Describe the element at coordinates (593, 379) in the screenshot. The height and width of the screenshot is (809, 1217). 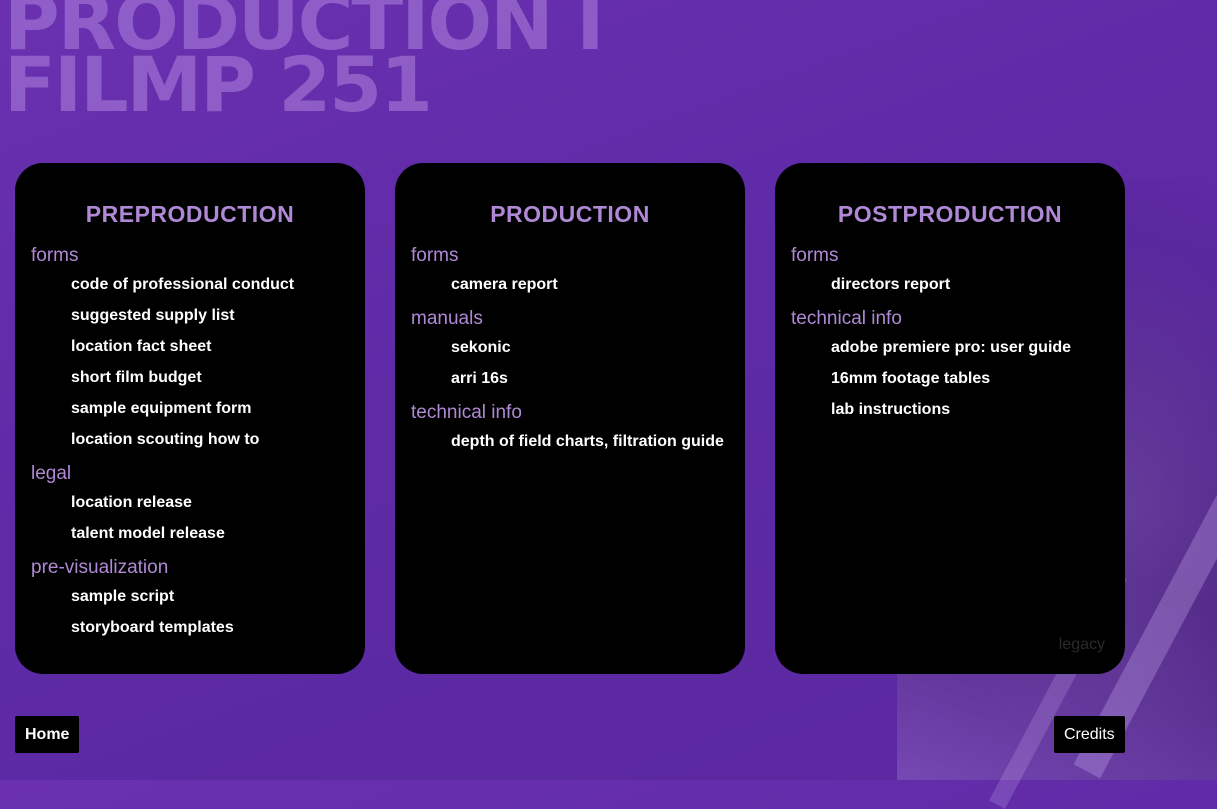
I see `link-arri-16s: arri 16s` at that location.